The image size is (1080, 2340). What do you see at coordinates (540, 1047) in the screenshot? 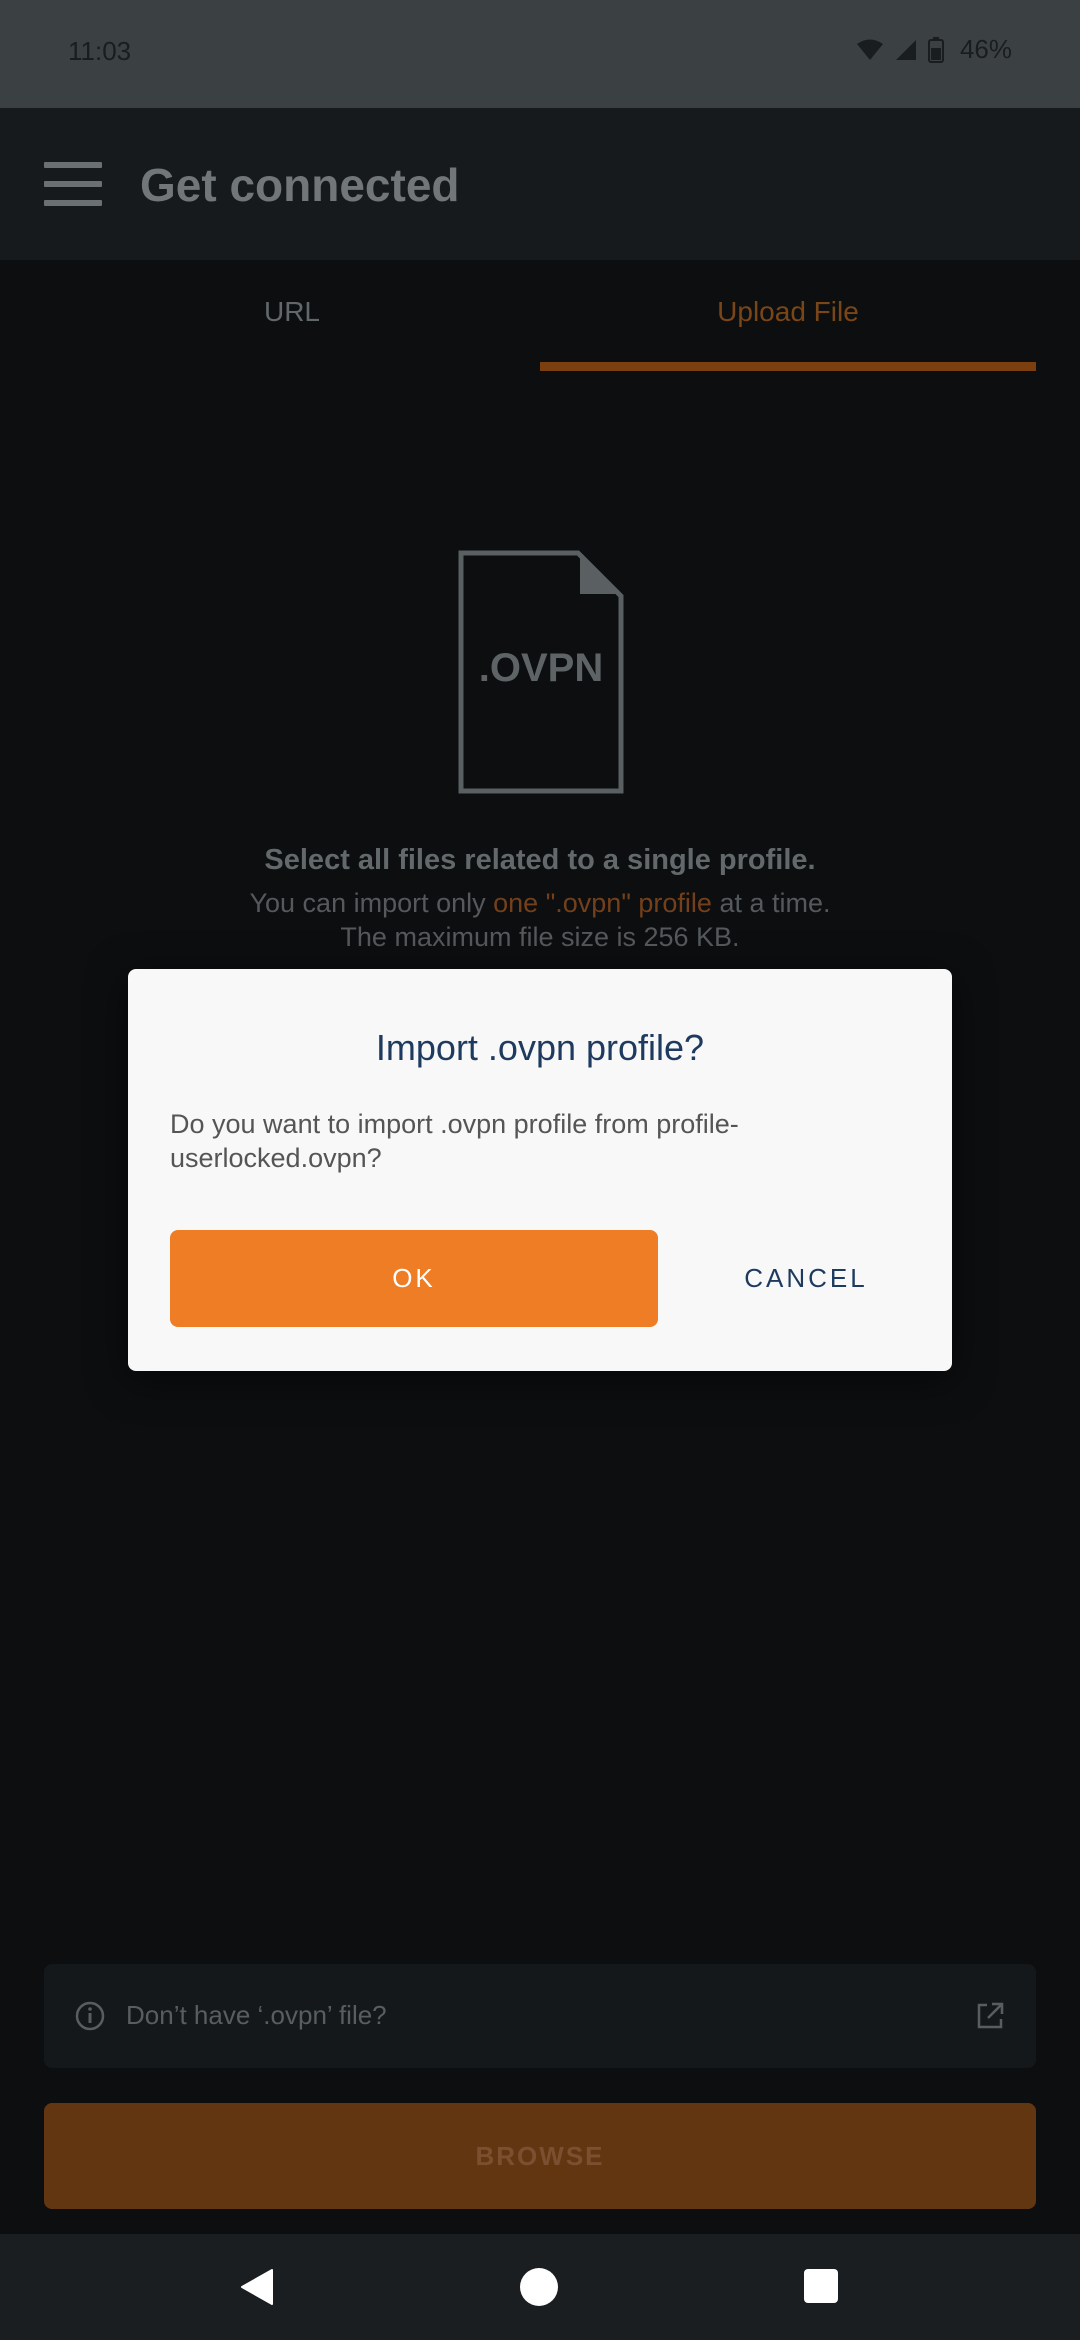
I see `dialog-title: Import .ovpn profile?` at bounding box center [540, 1047].